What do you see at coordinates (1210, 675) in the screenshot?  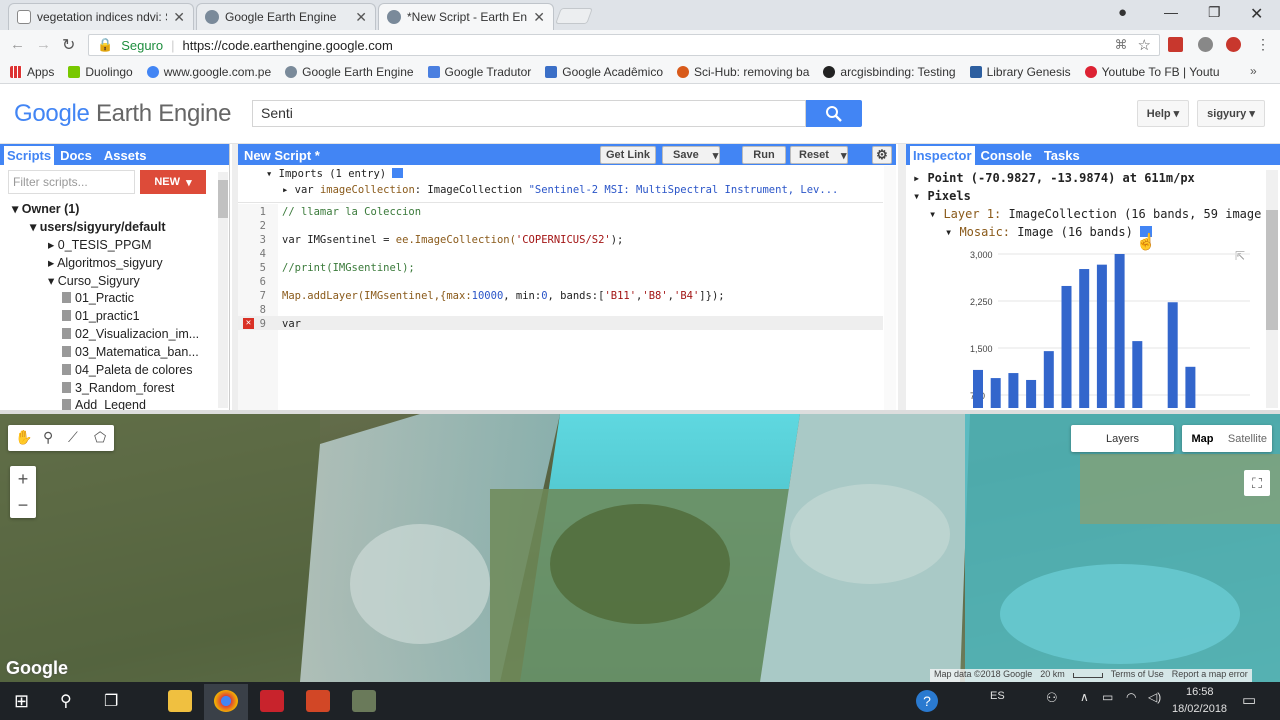 I see `report-link: Report a map error` at bounding box center [1210, 675].